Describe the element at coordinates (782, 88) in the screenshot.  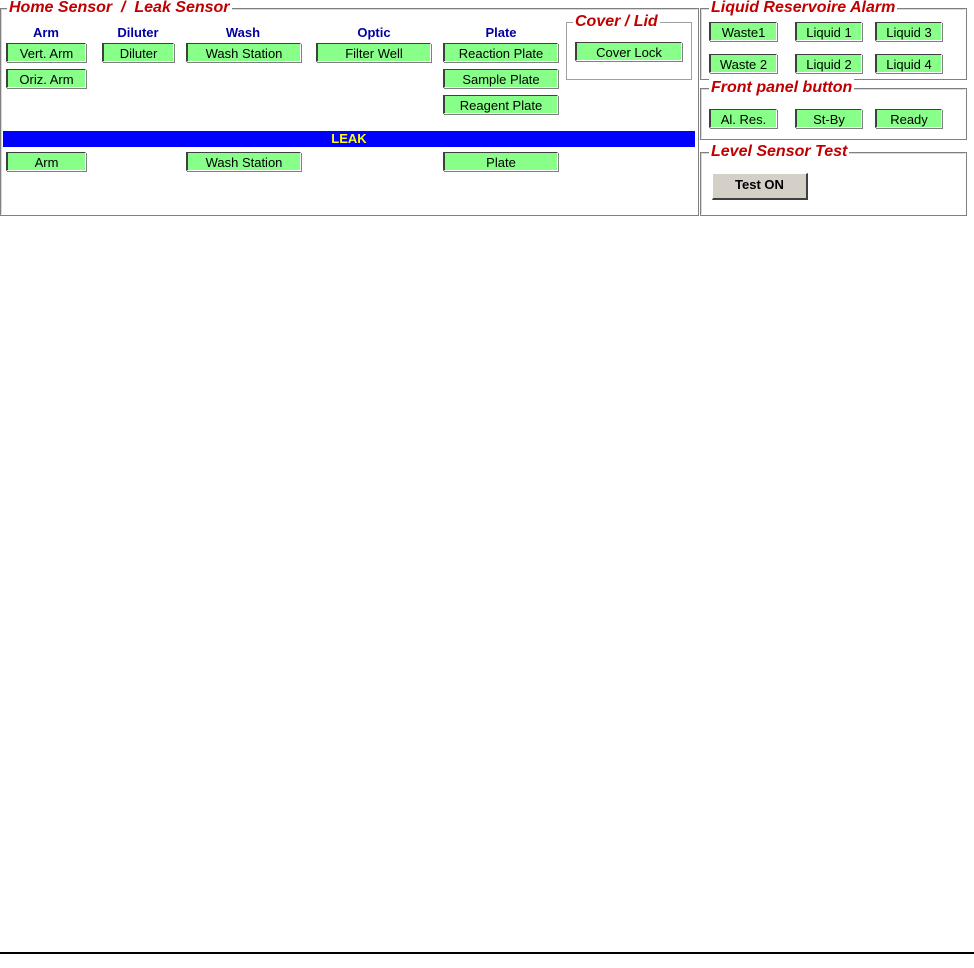
I see `front-panel-button-title: Front panel button` at that location.